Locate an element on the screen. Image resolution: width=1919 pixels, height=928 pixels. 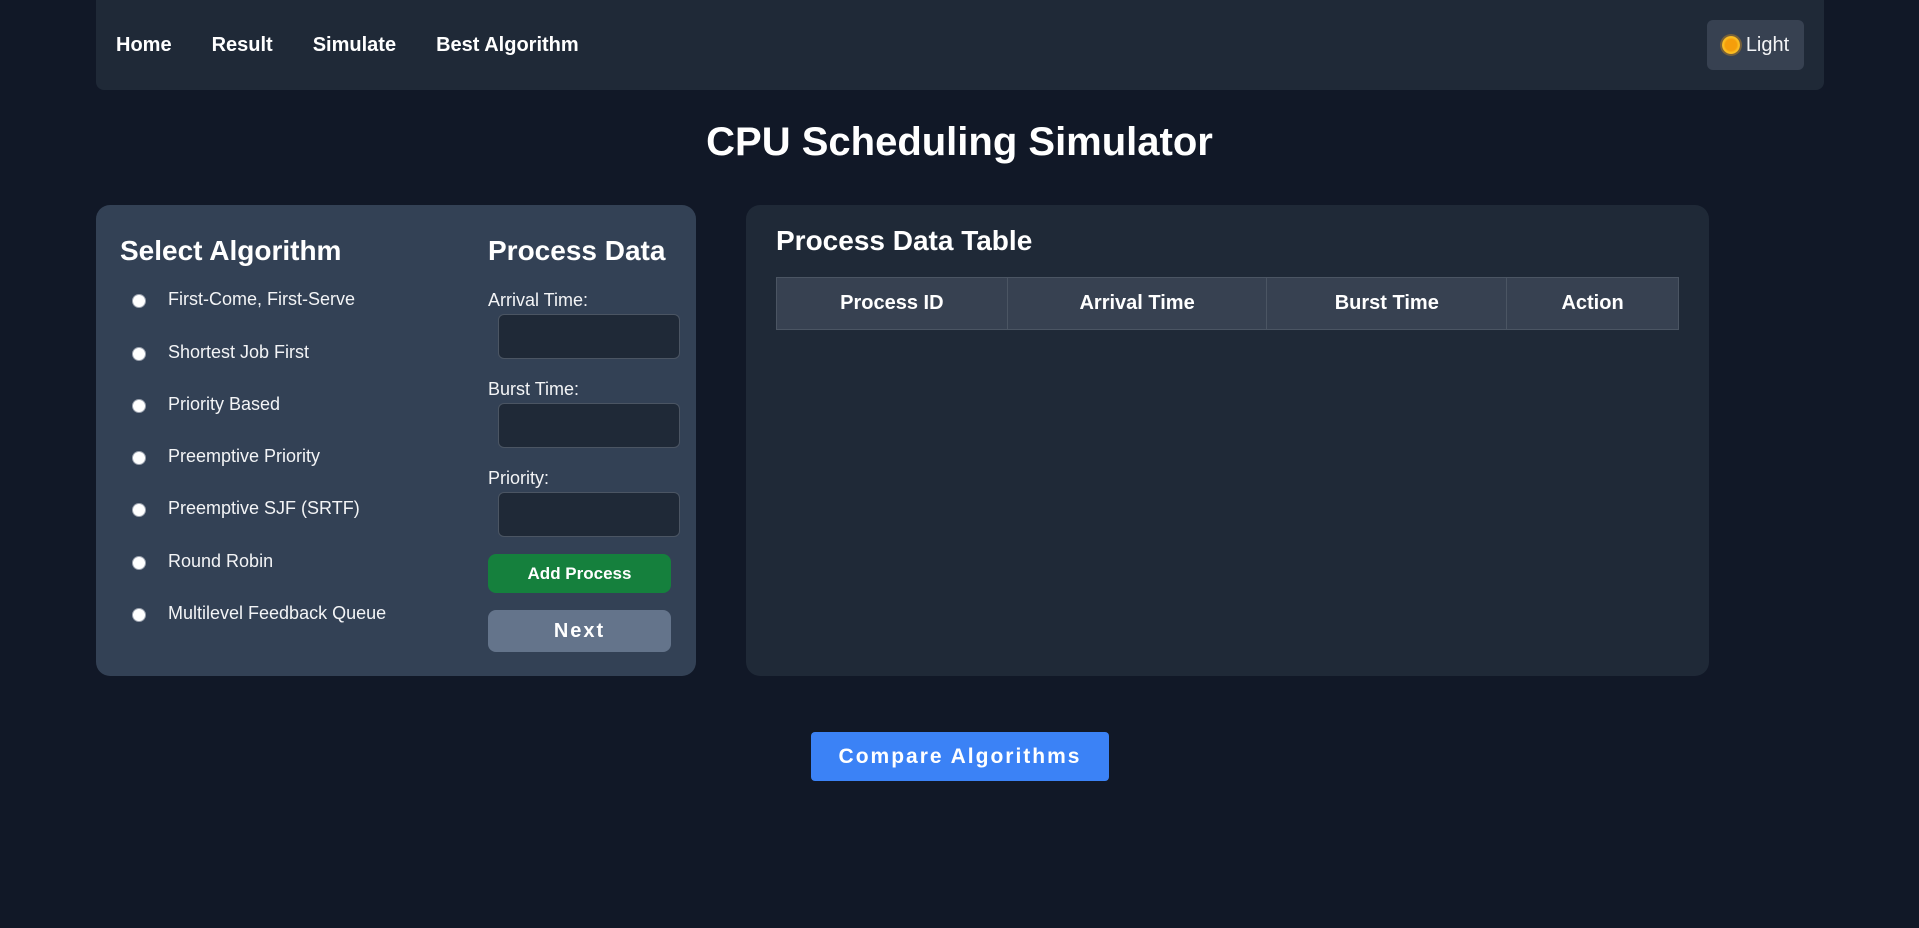
column-header-burst-time: Burst Time is located at coordinates (1387, 303).